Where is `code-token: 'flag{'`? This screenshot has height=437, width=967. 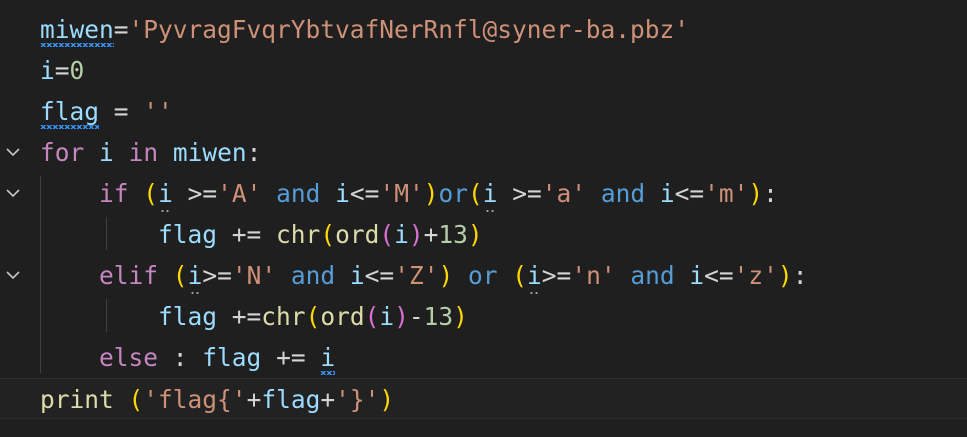
code-token: 'flag{' is located at coordinates (195, 399).